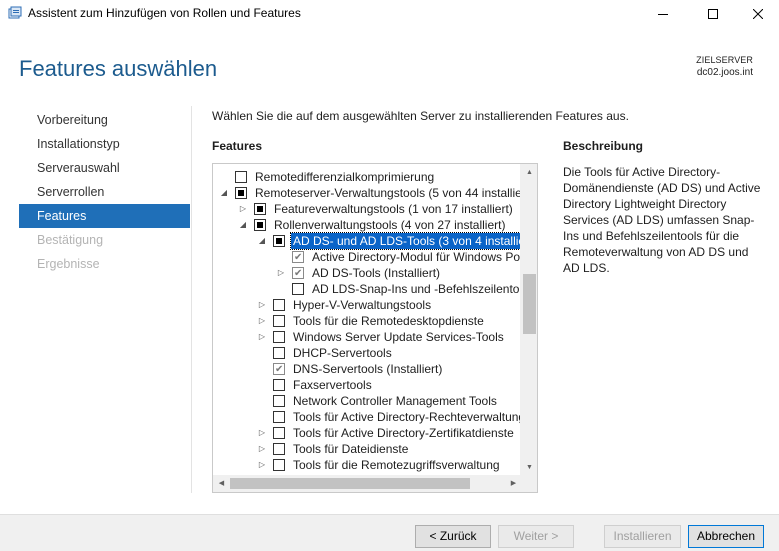  What do you see at coordinates (367, 305) in the screenshot?
I see `tree-item: ▷ Hyper-V-Verwaltungstools` at bounding box center [367, 305].